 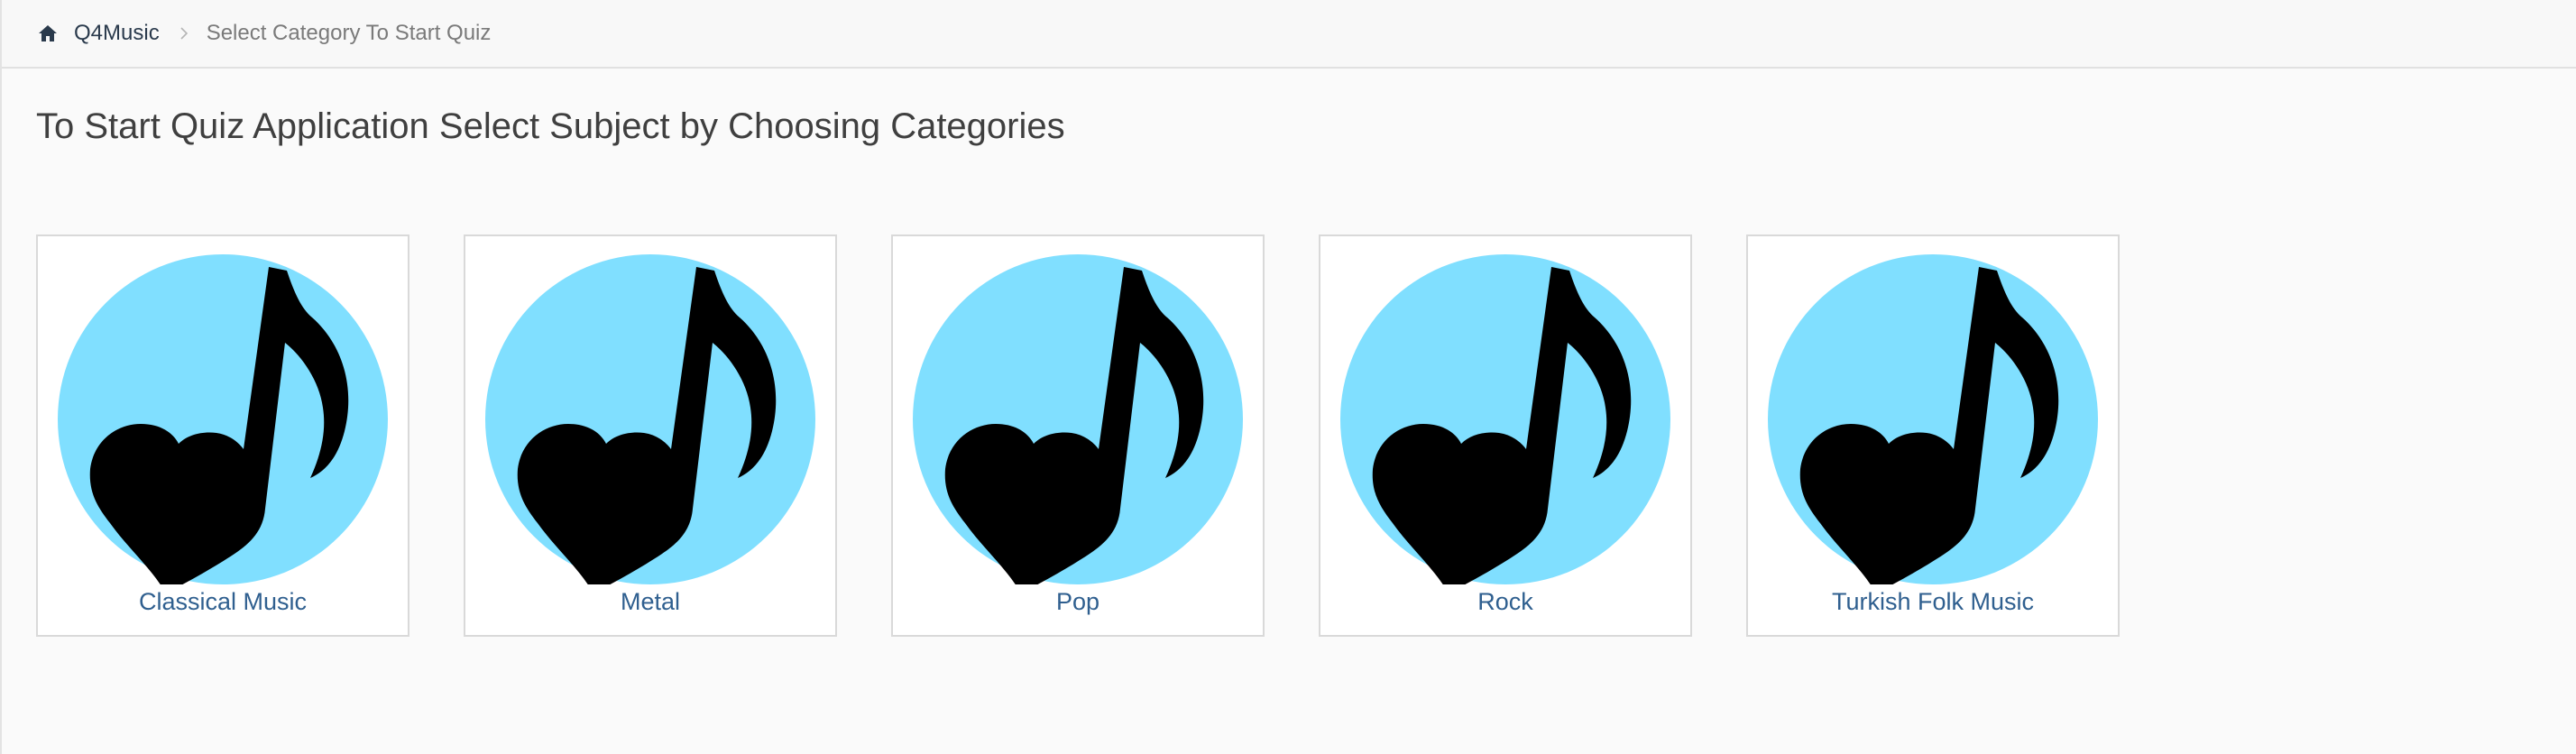 I want to click on category-label: Pop, so click(x=1078, y=602).